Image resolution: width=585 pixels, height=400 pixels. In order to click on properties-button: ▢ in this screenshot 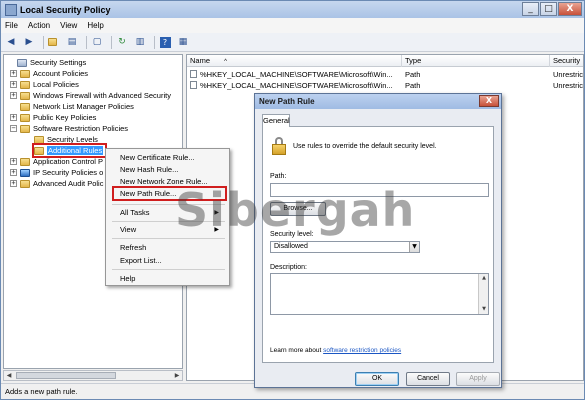, I will do `click(97, 42)`.